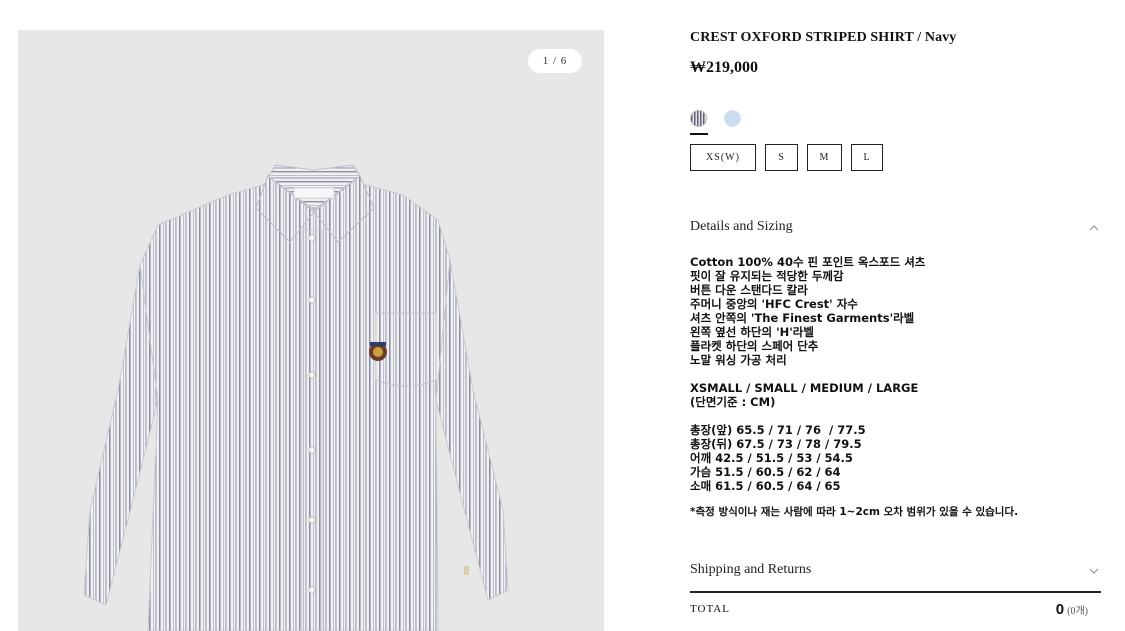 This screenshot has height=631, width=1125. I want to click on size-range-header: XSMALL / SMALL / MEDIUM / LARGE, so click(804, 388).